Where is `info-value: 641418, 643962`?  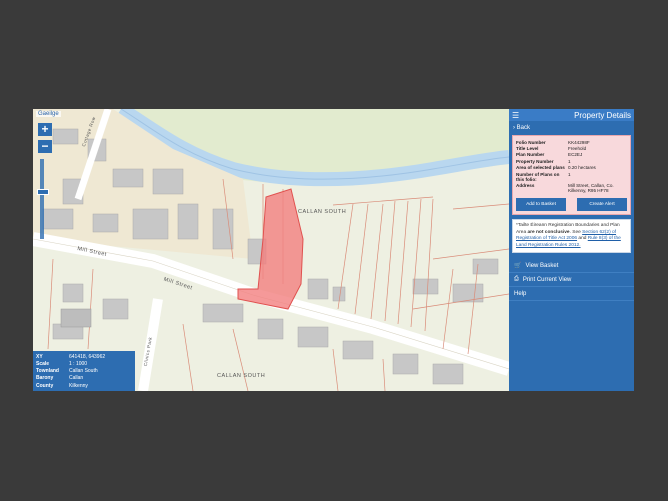
info-value: 641418, 643962 is located at coordinates (87, 356).